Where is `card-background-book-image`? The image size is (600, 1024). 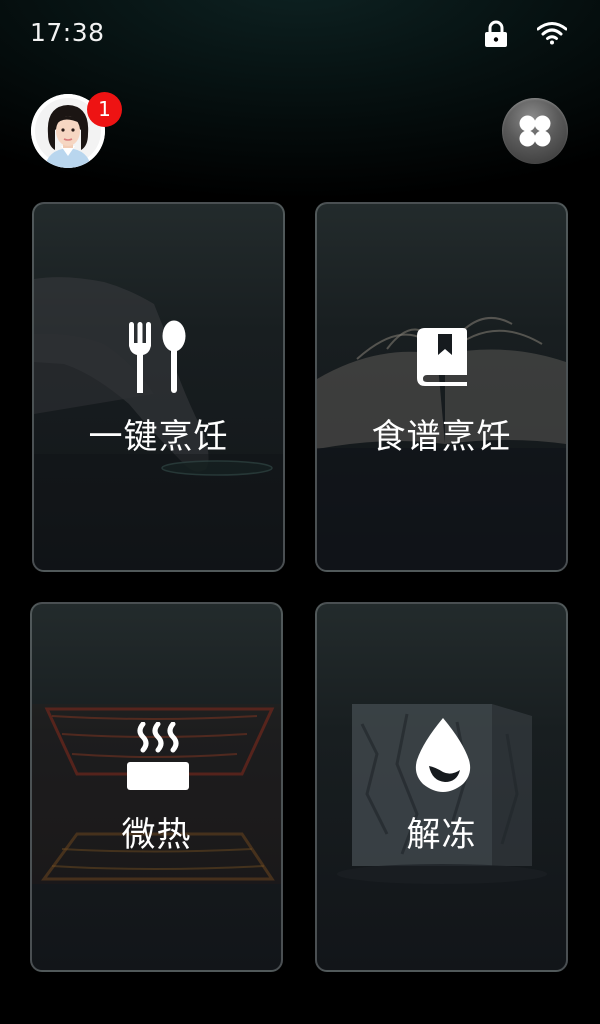 card-background-book-image is located at coordinates (441, 443).